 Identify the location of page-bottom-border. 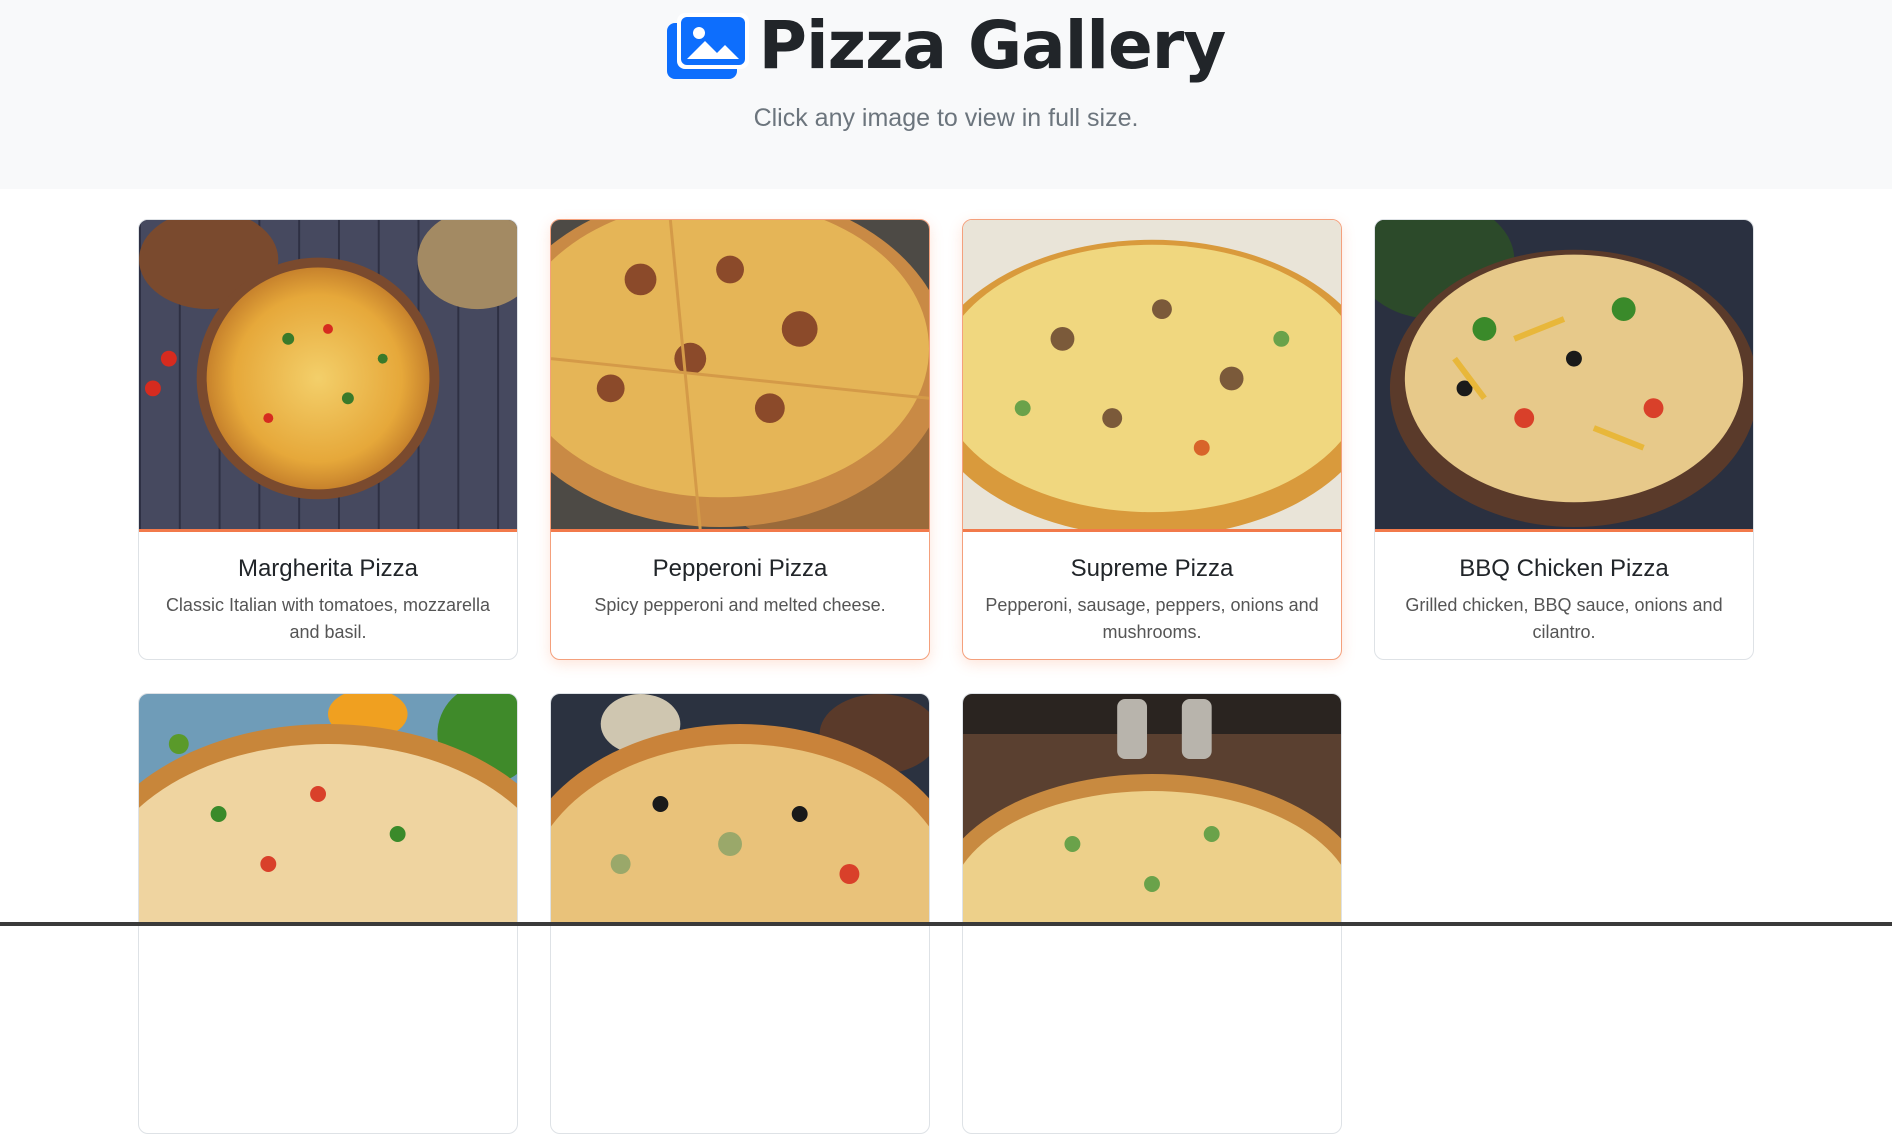
(946, 924).